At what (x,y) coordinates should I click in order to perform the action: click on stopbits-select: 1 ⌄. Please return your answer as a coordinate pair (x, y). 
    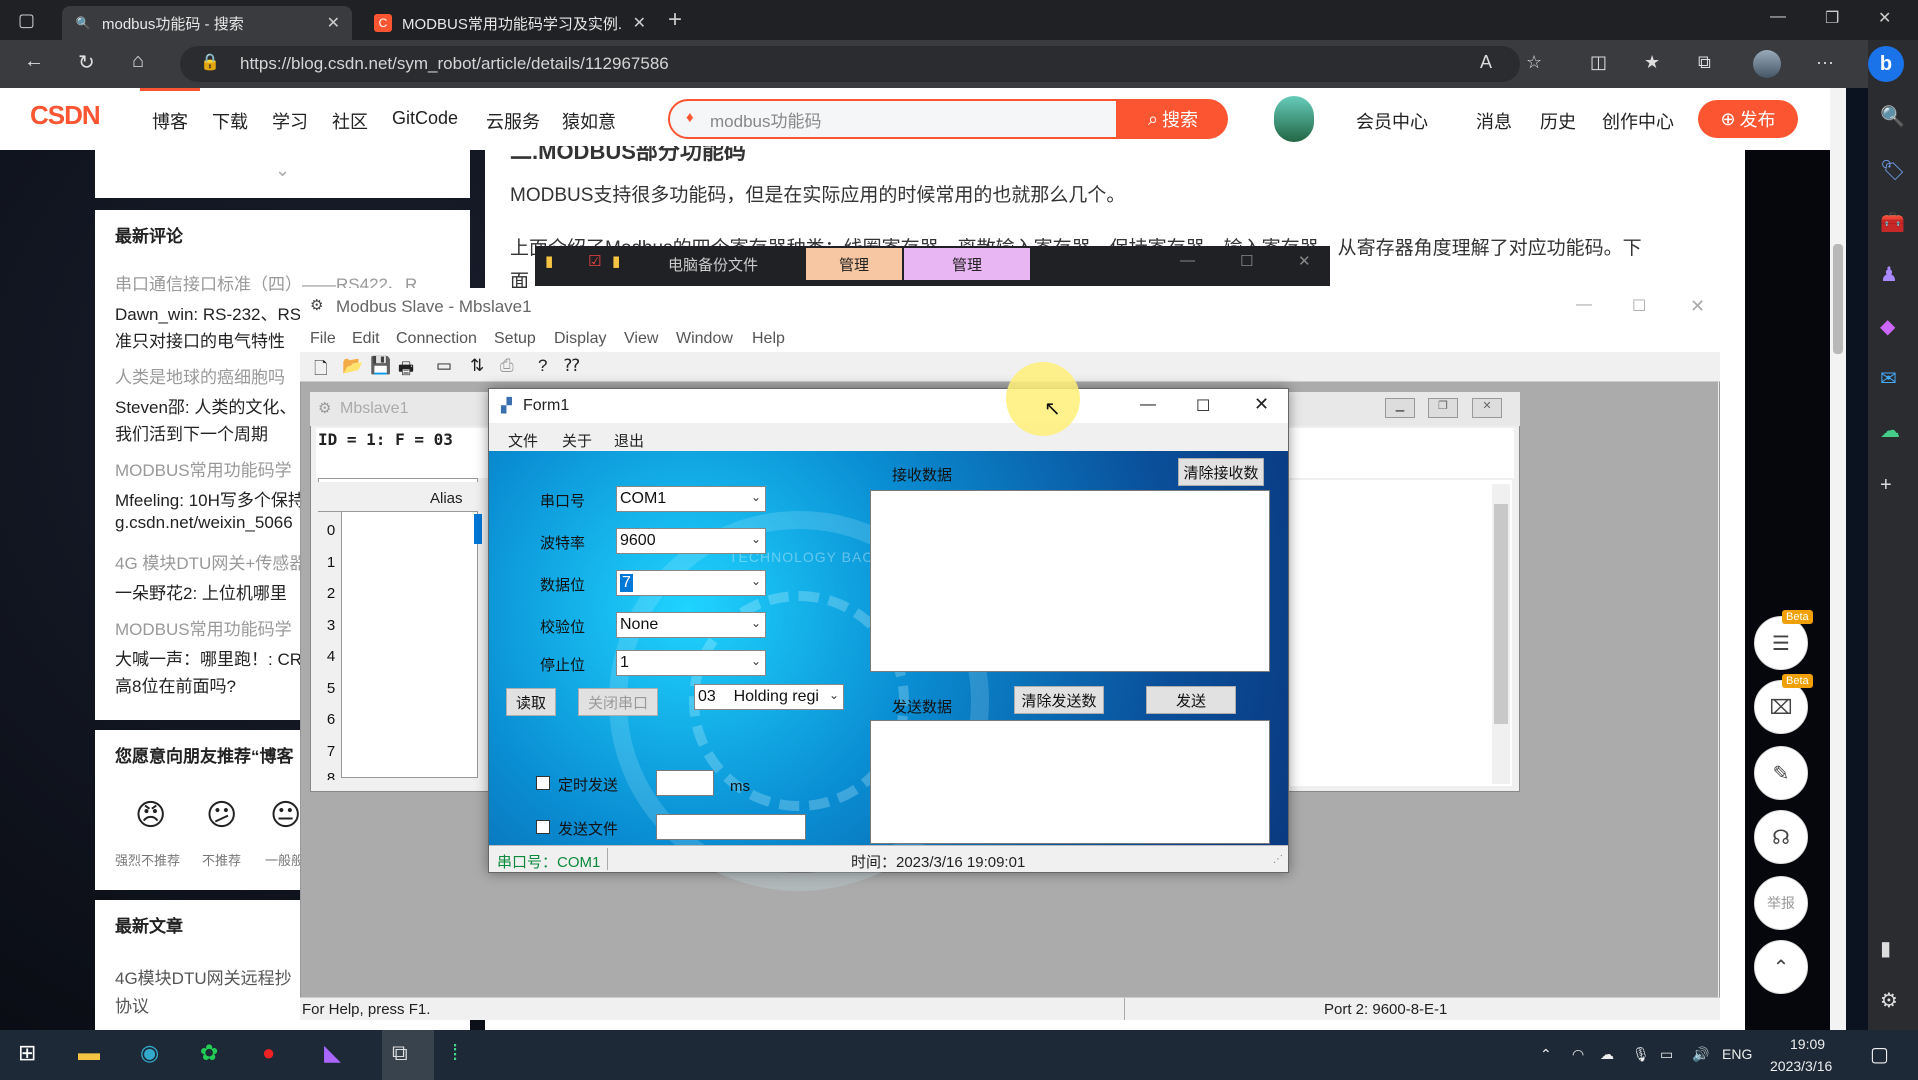
    Looking at the image, I should click on (691, 663).